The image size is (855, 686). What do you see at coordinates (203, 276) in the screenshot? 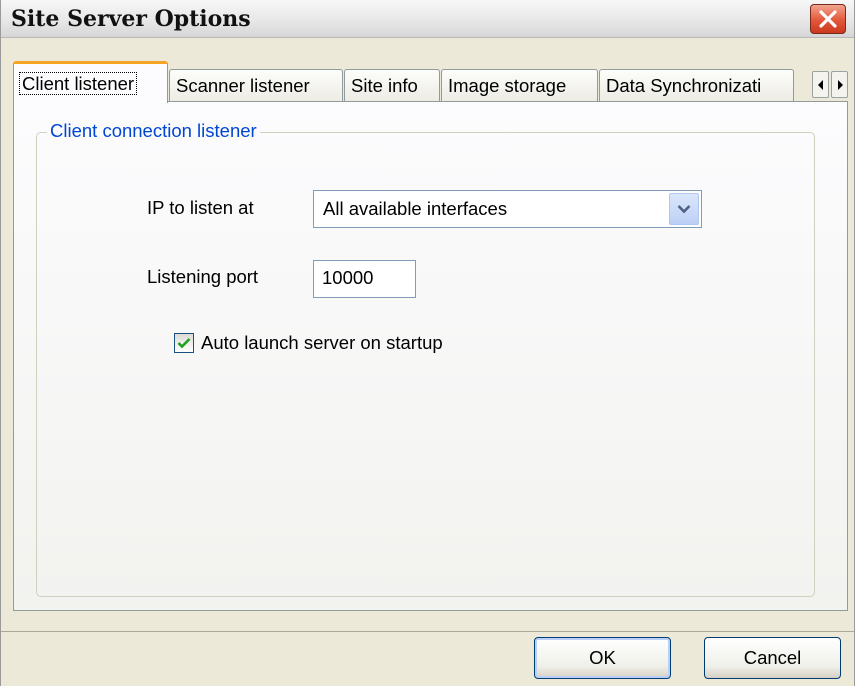
I see `port-label: Listening port` at bounding box center [203, 276].